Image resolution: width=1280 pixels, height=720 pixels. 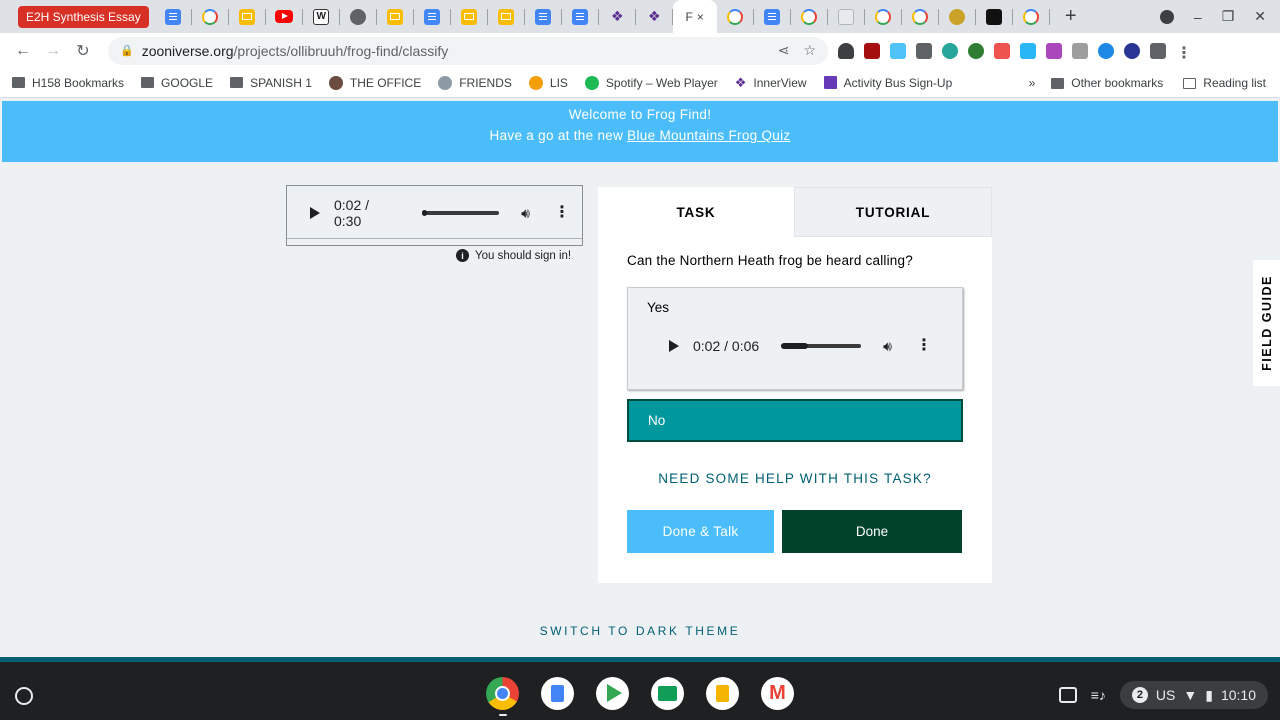 What do you see at coordinates (321, 16) in the screenshot?
I see `tab-w: W` at bounding box center [321, 16].